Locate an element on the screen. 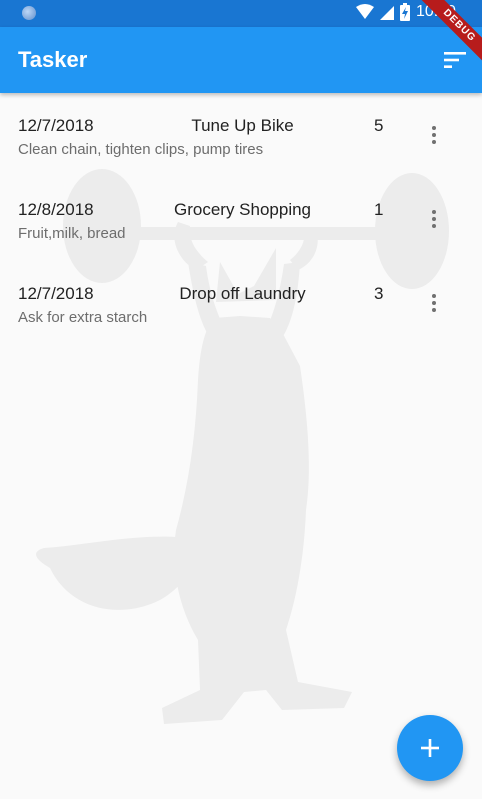 The image size is (482, 799). task-priority: 1 is located at coordinates (379, 209).